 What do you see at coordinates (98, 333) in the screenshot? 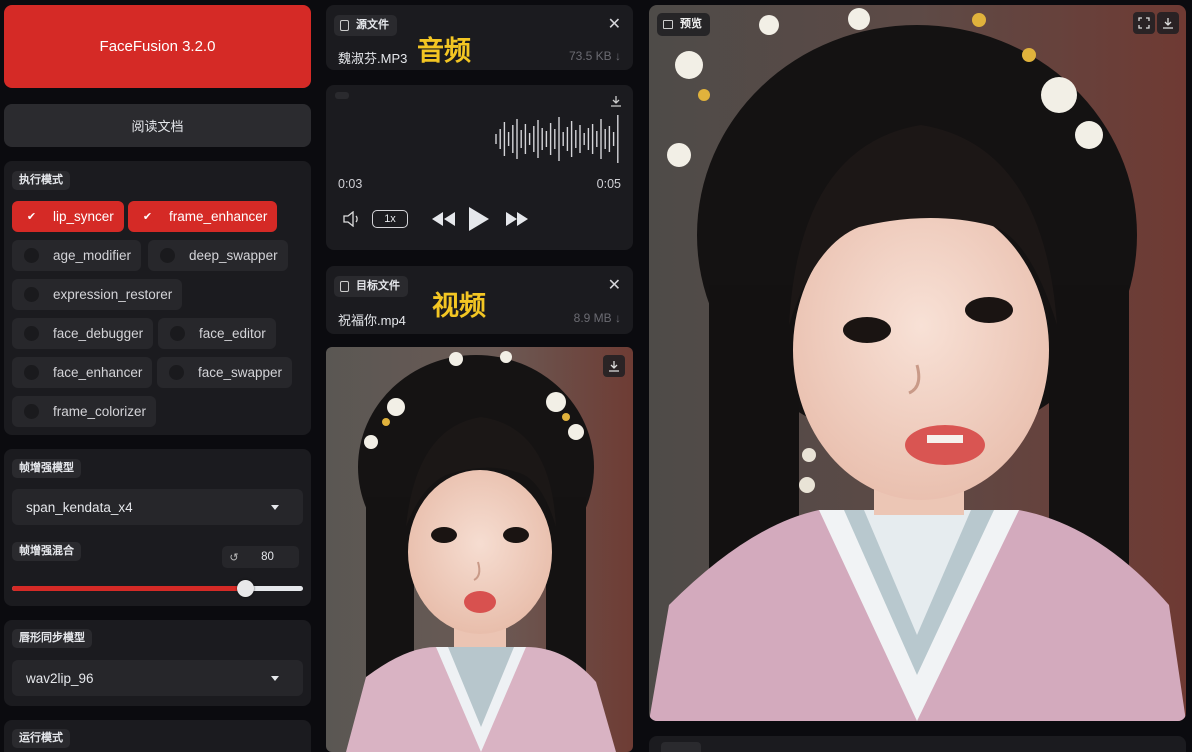
I see `processor-label: face_debugger` at bounding box center [98, 333].